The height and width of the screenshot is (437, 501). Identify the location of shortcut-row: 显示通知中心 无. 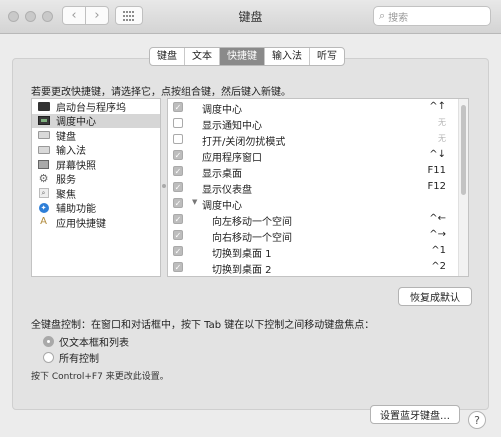
(318, 123).